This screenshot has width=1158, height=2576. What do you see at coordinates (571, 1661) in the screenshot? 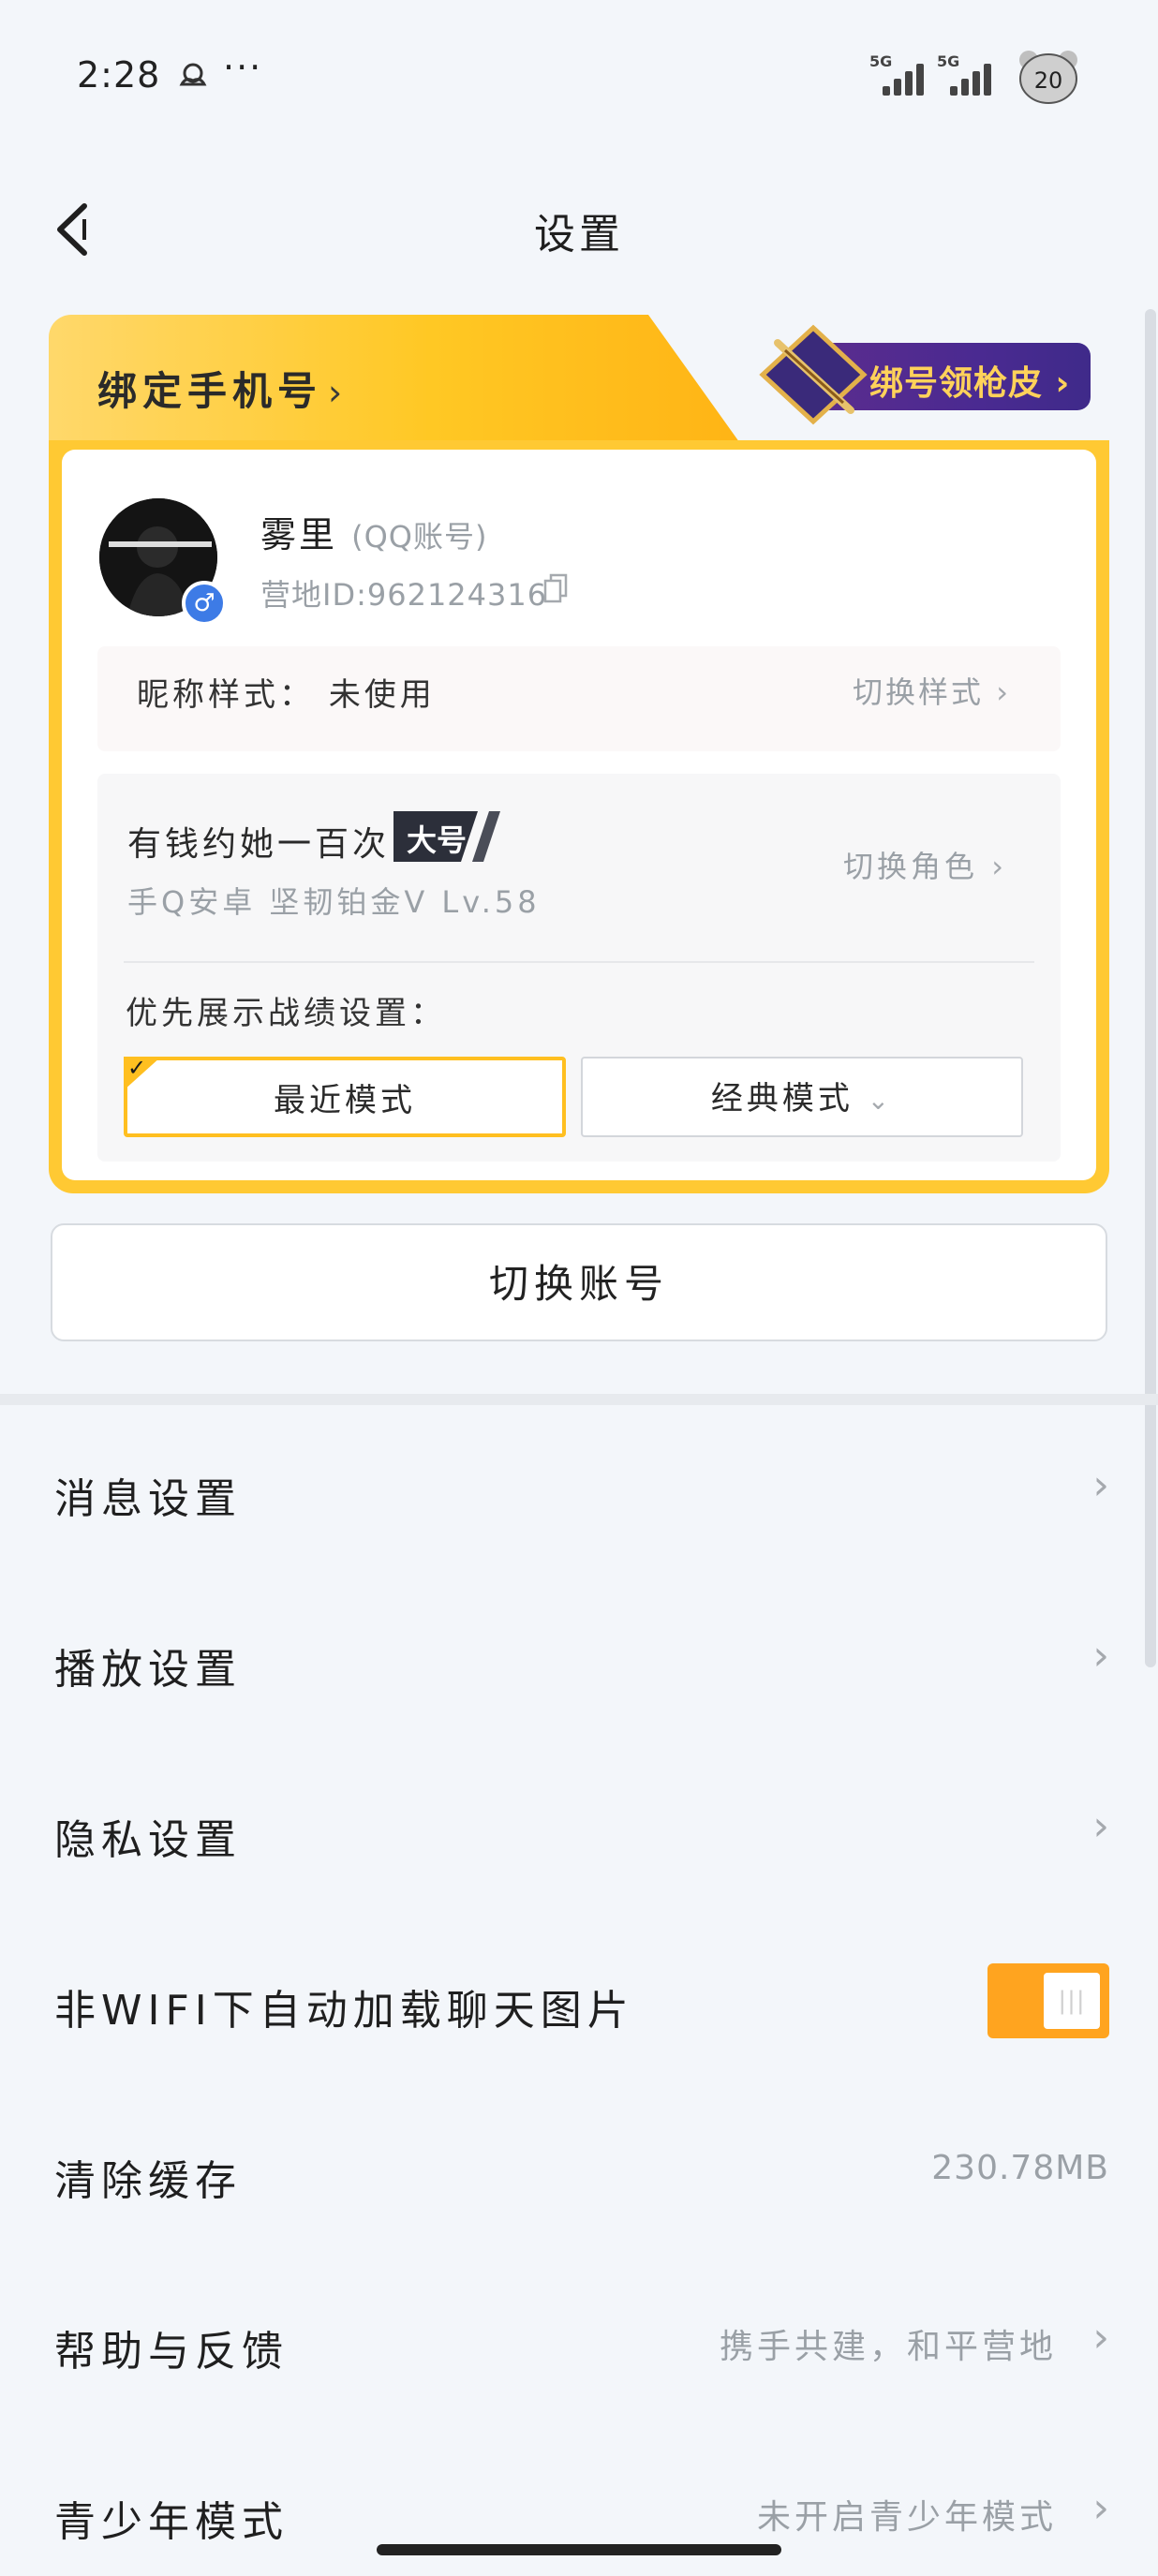
I see `playback-settings-item: 播放设置 ›` at bounding box center [571, 1661].